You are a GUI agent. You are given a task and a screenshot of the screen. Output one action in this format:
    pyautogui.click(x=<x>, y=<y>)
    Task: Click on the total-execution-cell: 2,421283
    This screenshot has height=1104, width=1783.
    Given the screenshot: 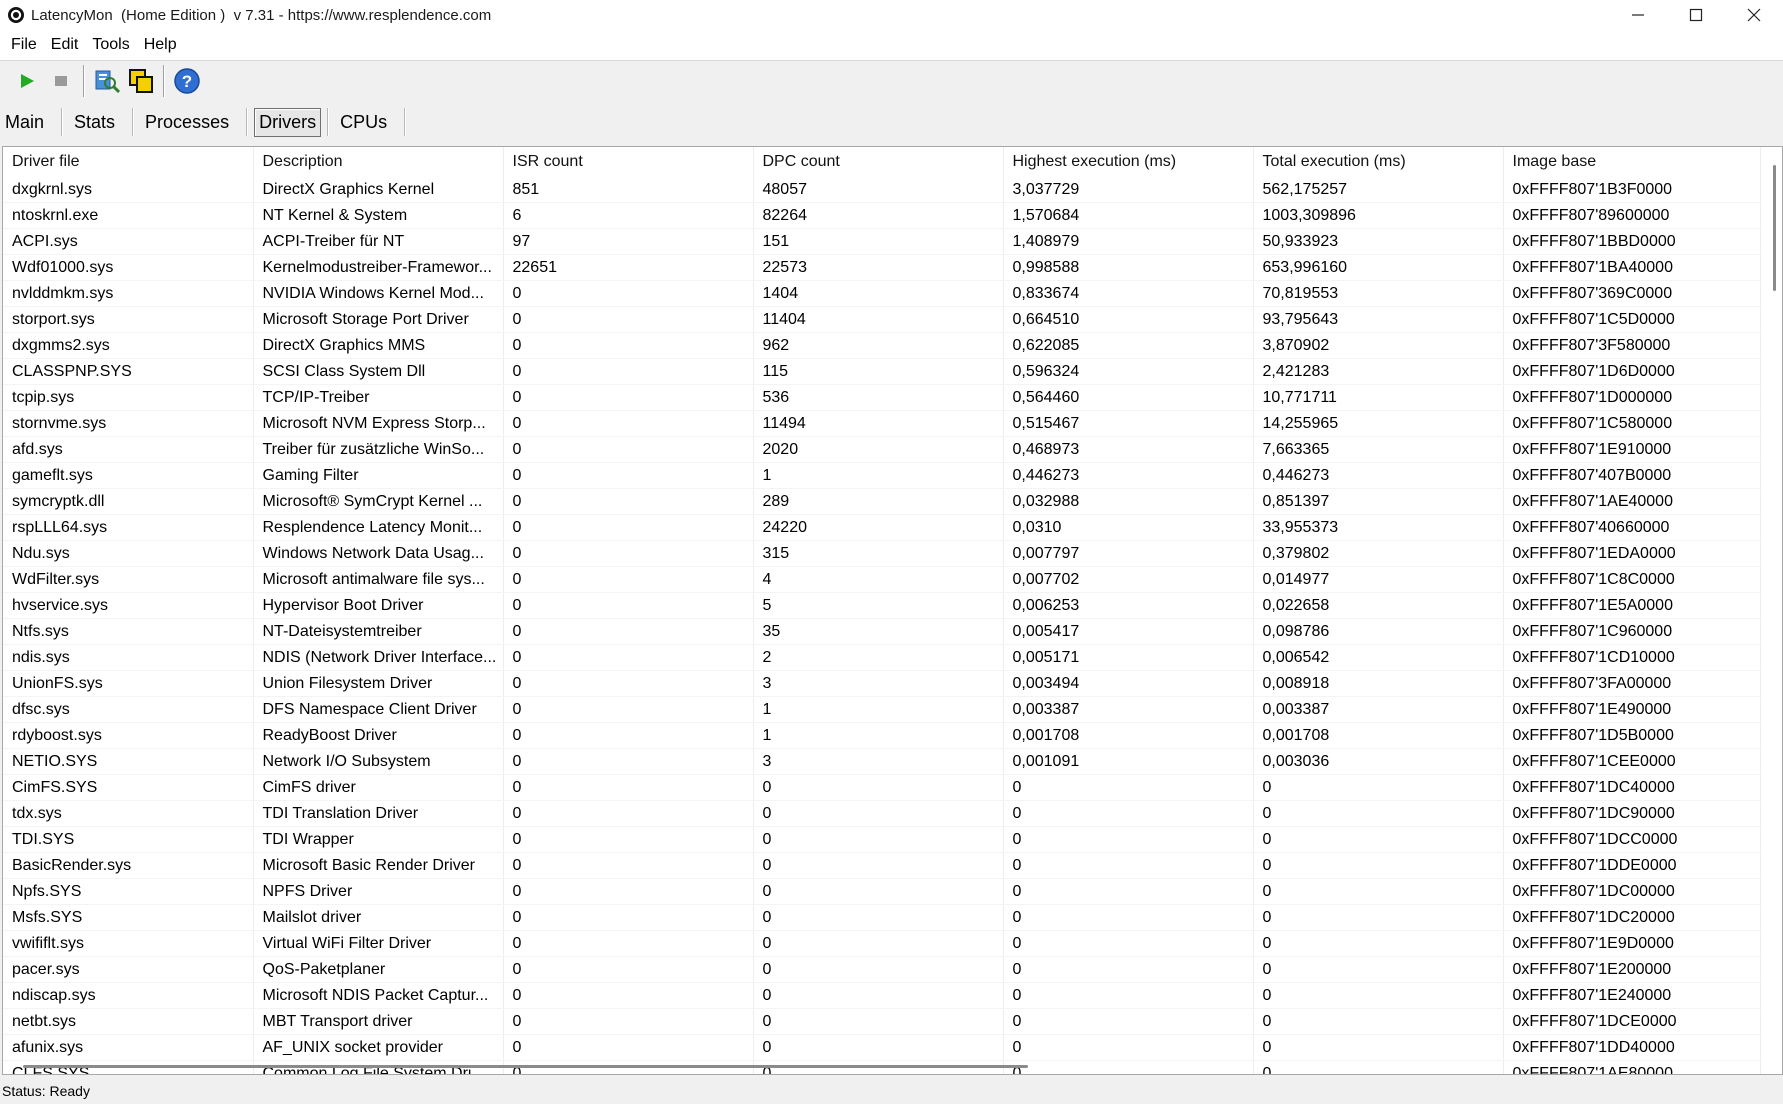 What is the action you would take?
    pyautogui.click(x=1378, y=371)
    